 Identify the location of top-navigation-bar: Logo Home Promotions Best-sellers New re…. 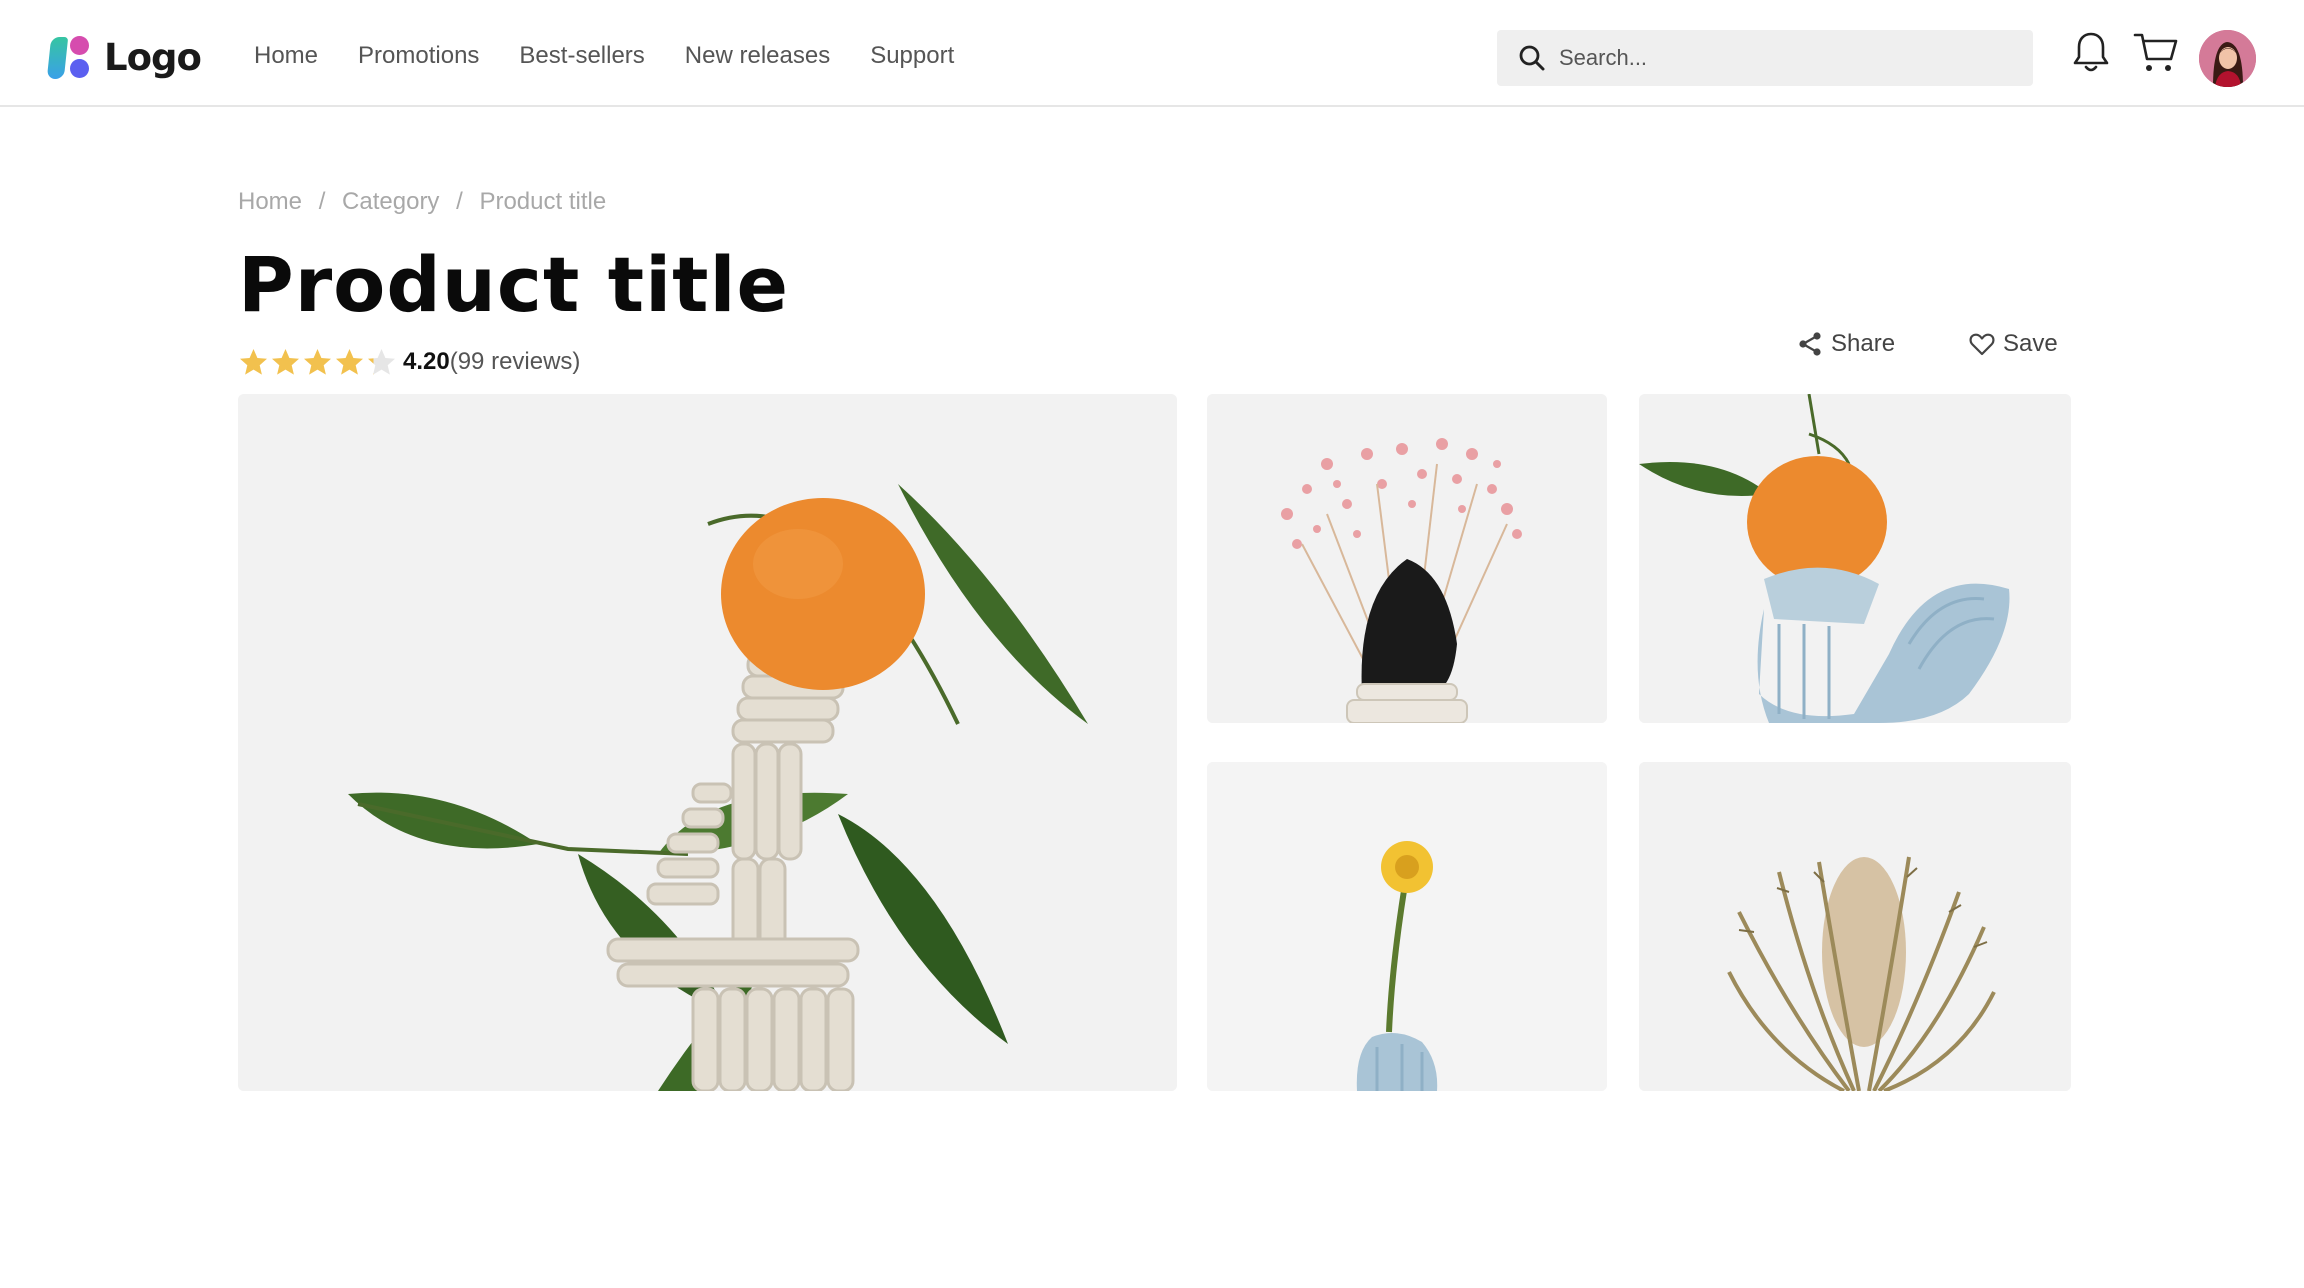
(1152, 53).